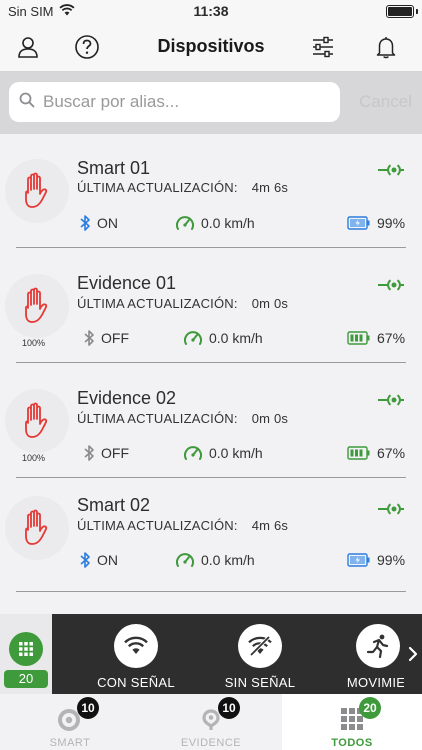 This screenshot has height=750, width=422. Describe the element at coordinates (376, 453) in the screenshot. I see `battery-stat: 67%` at that location.